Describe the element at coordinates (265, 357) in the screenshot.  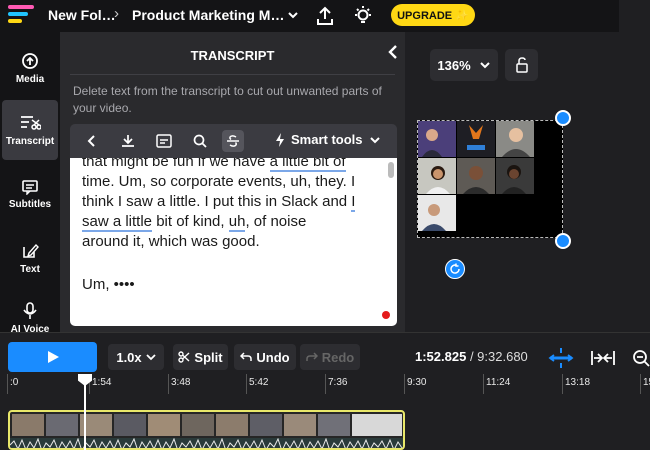
I see `undo-button: Undo` at that location.